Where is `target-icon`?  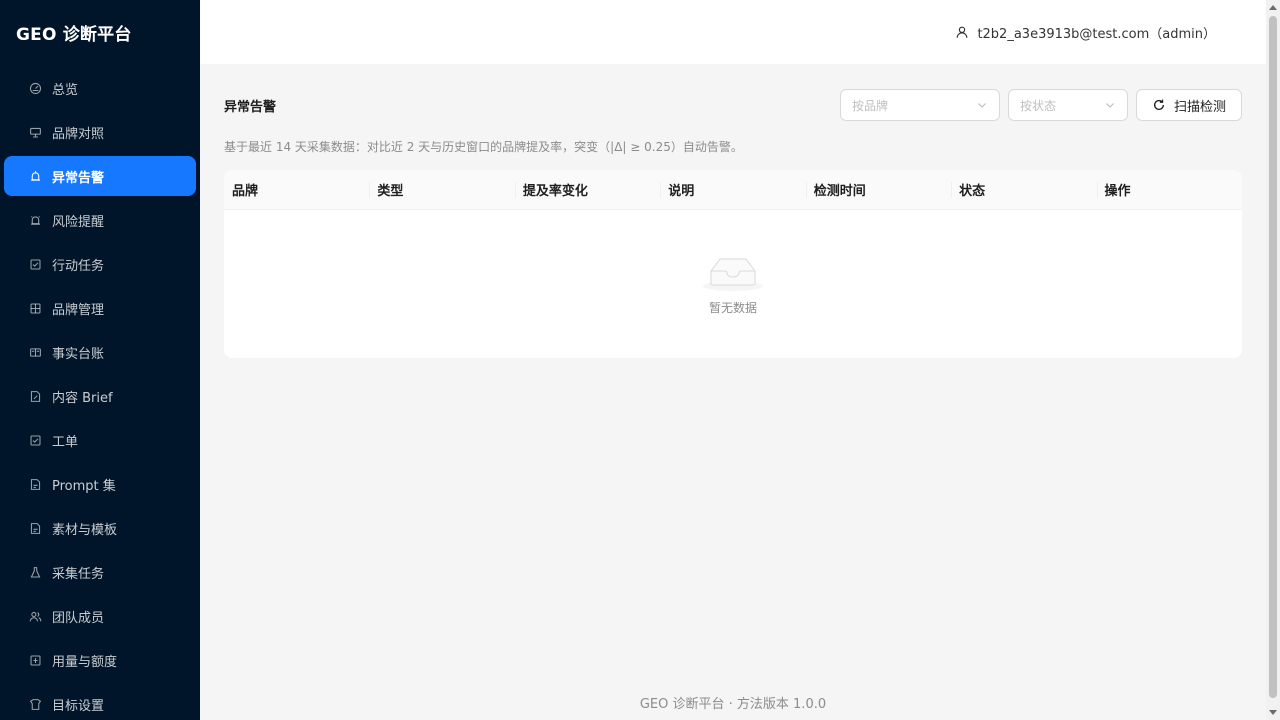 target-icon is located at coordinates (35, 704).